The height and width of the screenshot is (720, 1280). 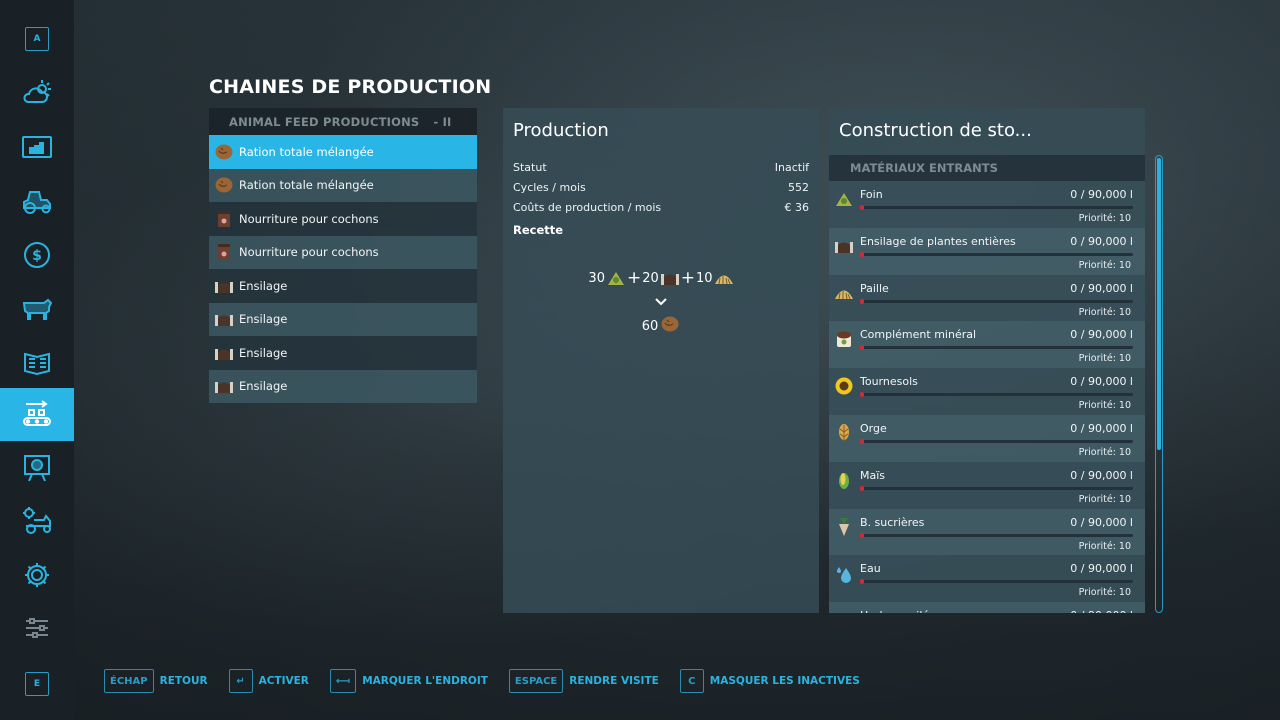 I want to click on storage-scrollbar, so click(x=1159, y=384).